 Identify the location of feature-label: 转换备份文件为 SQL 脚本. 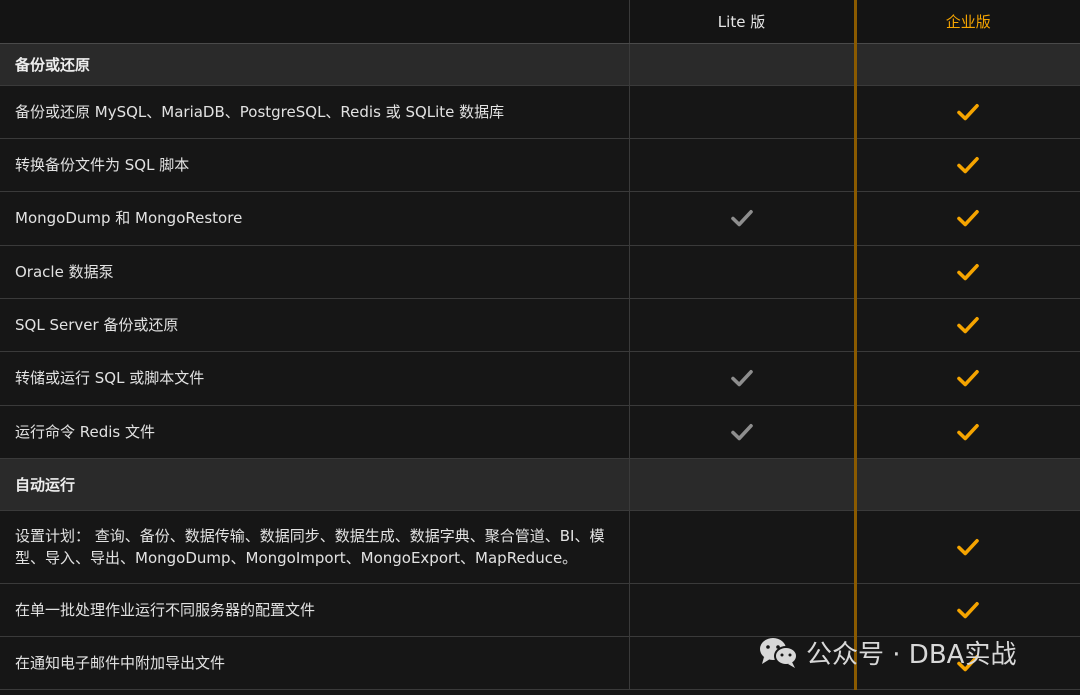
(315, 165).